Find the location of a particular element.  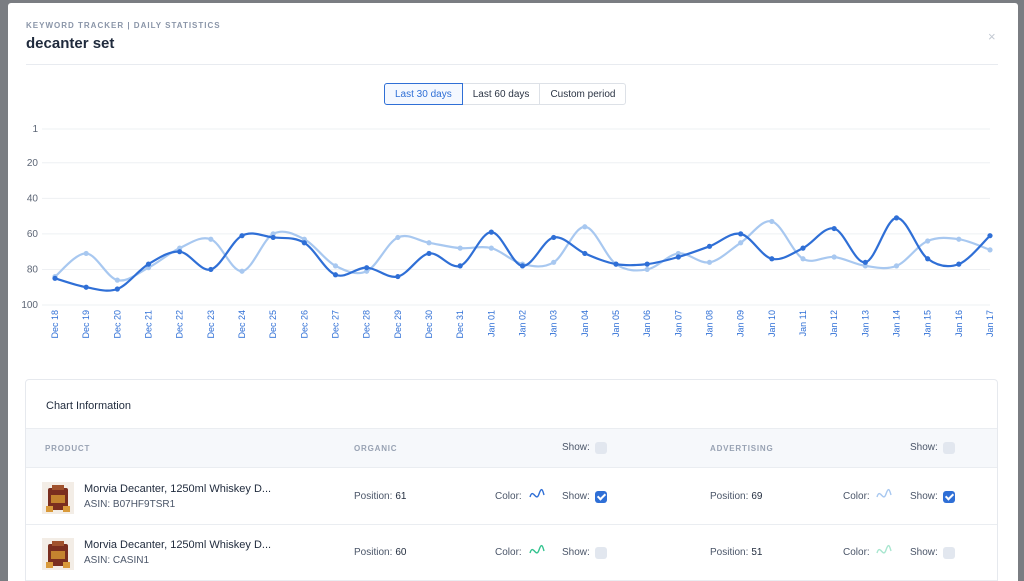

advertising-position-value: 69 is located at coordinates (757, 496).